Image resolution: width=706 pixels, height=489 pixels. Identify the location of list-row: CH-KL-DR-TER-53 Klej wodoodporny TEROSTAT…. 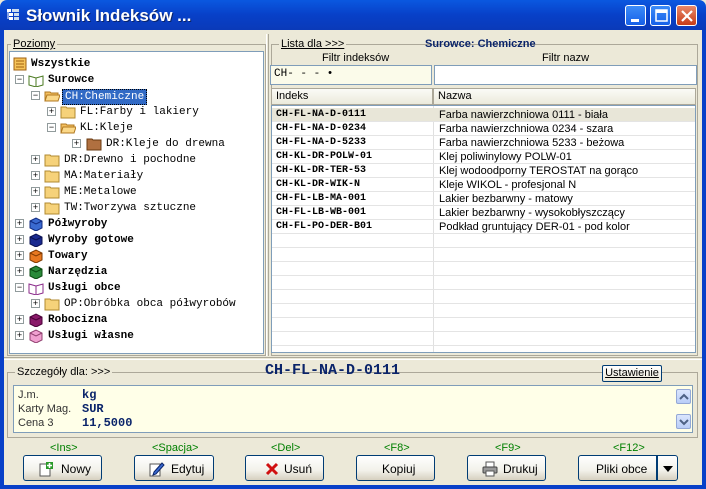
(483, 171).